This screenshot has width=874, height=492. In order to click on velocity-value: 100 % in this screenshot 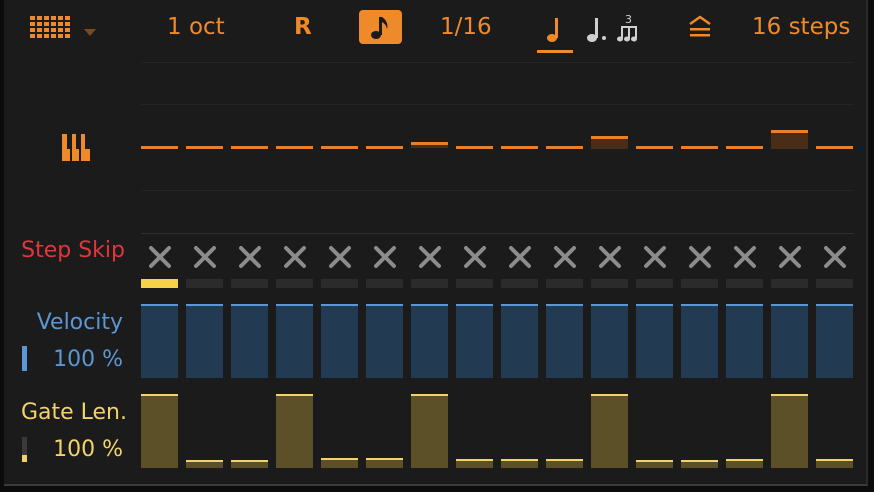, I will do `click(78, 359)`.